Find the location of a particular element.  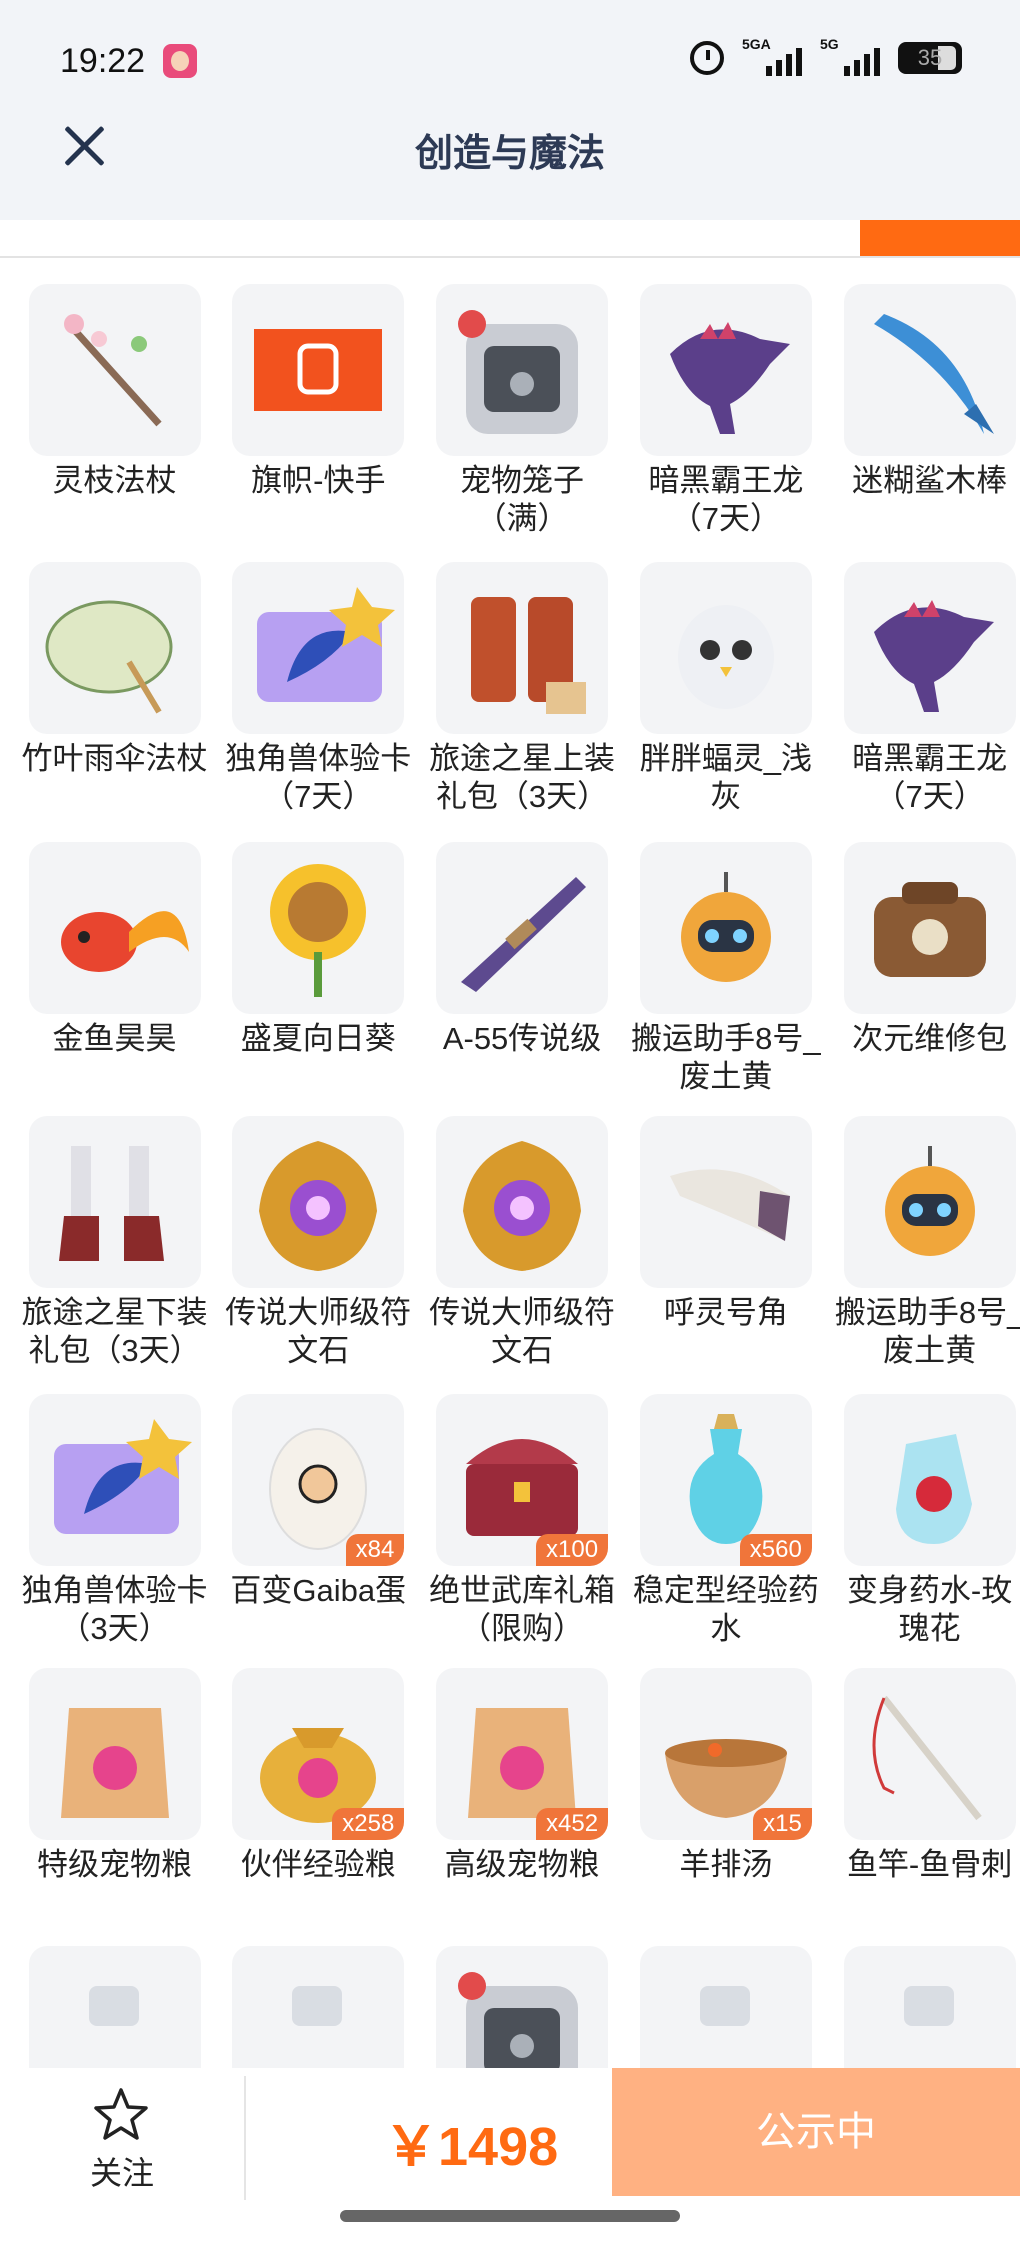

fishing-rod-icon is located at coordinates (927, 1758).